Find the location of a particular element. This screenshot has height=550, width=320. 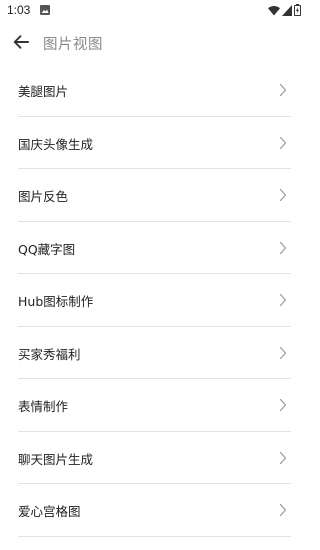

list-item: 爱心宫格图 is located at coordinates (154, 510).